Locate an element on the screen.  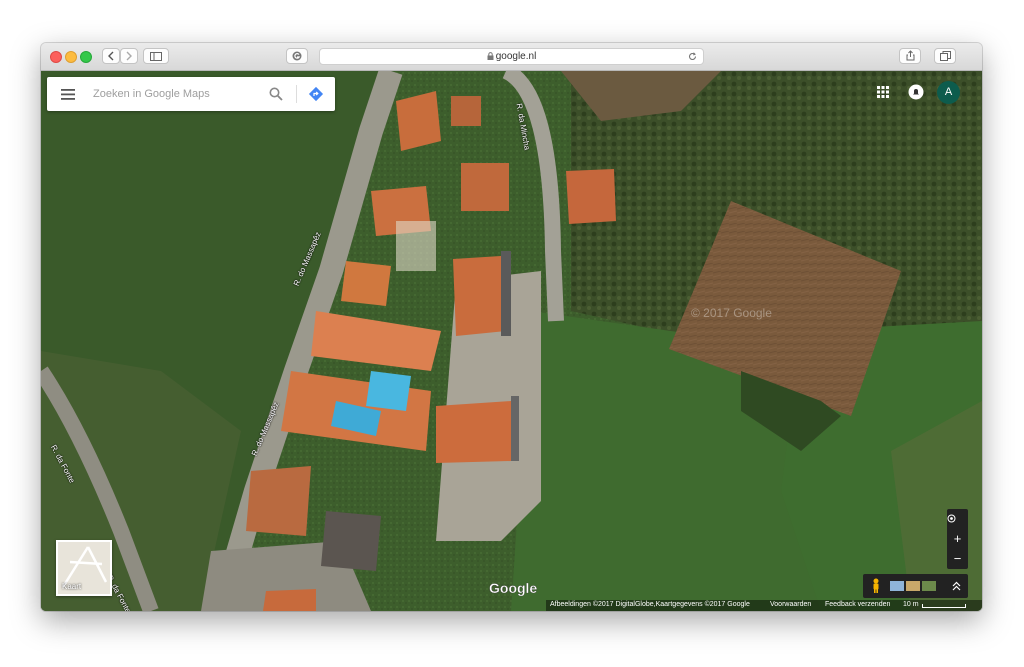
google-logo: Google is located at coordinates (513, 588).